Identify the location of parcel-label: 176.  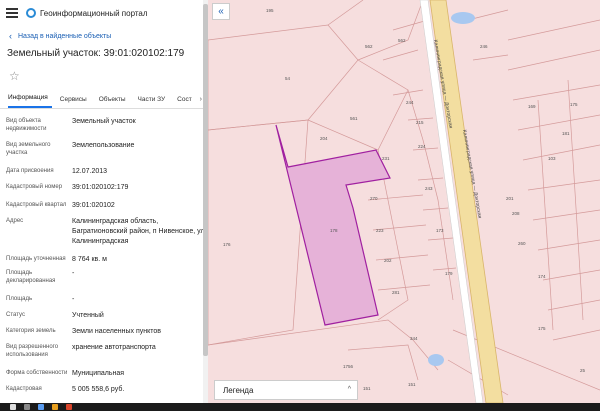
(227, 244).